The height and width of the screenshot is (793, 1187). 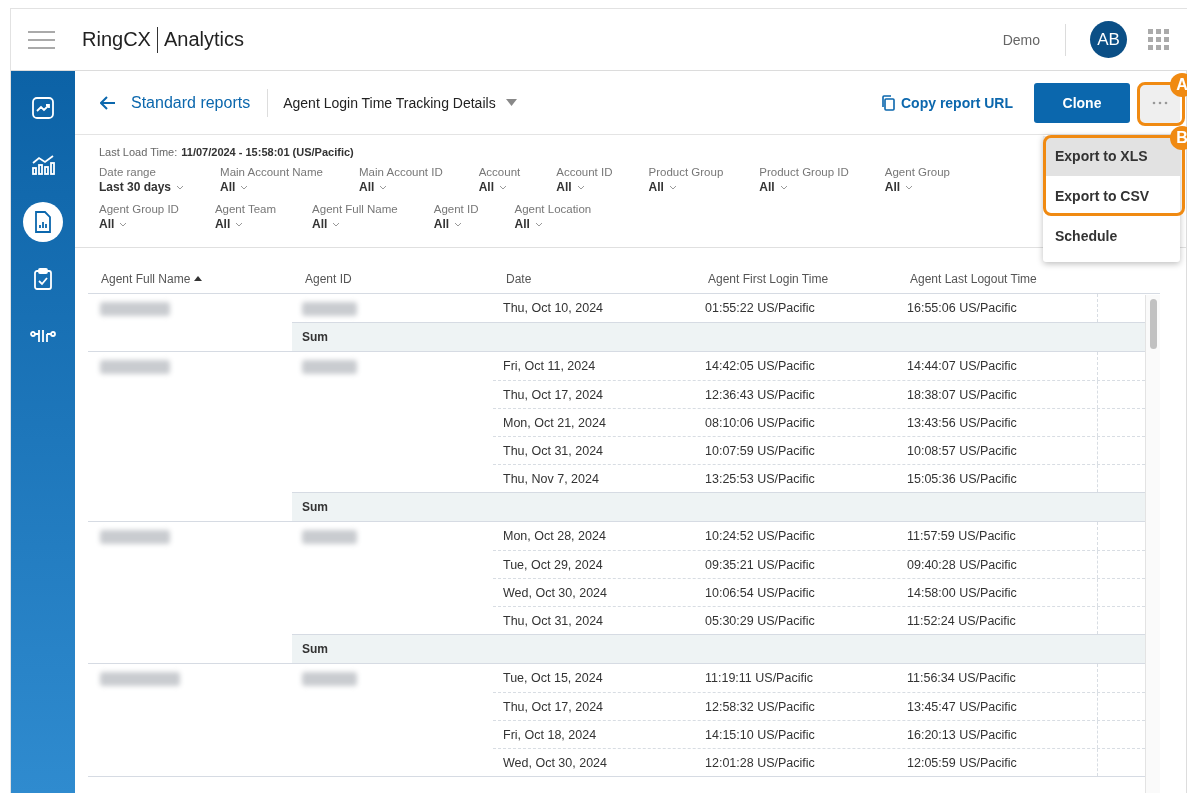 What do you see at coordinates (760, 620) in the screenshot?
I see `table-cell-text: 05:30:29 US/Pacific` at bounding box center [760, 620].